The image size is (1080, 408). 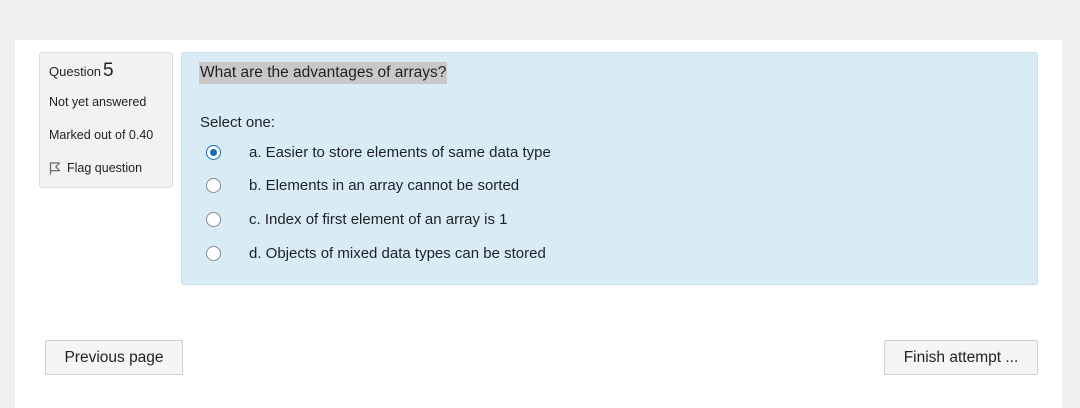 What do you see at coordinates (75, 71) in the screenshot?
I see `question-number-label: Question` at bounding box center [75, 71].